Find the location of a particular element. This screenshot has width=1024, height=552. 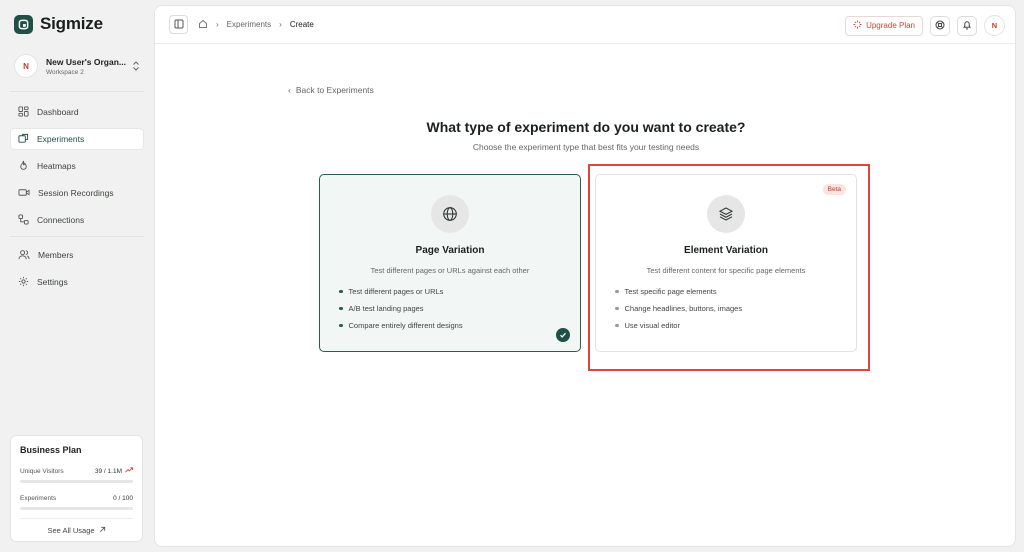

visitors-value: 39 / 1.1M is located at coordinates (108, 471).